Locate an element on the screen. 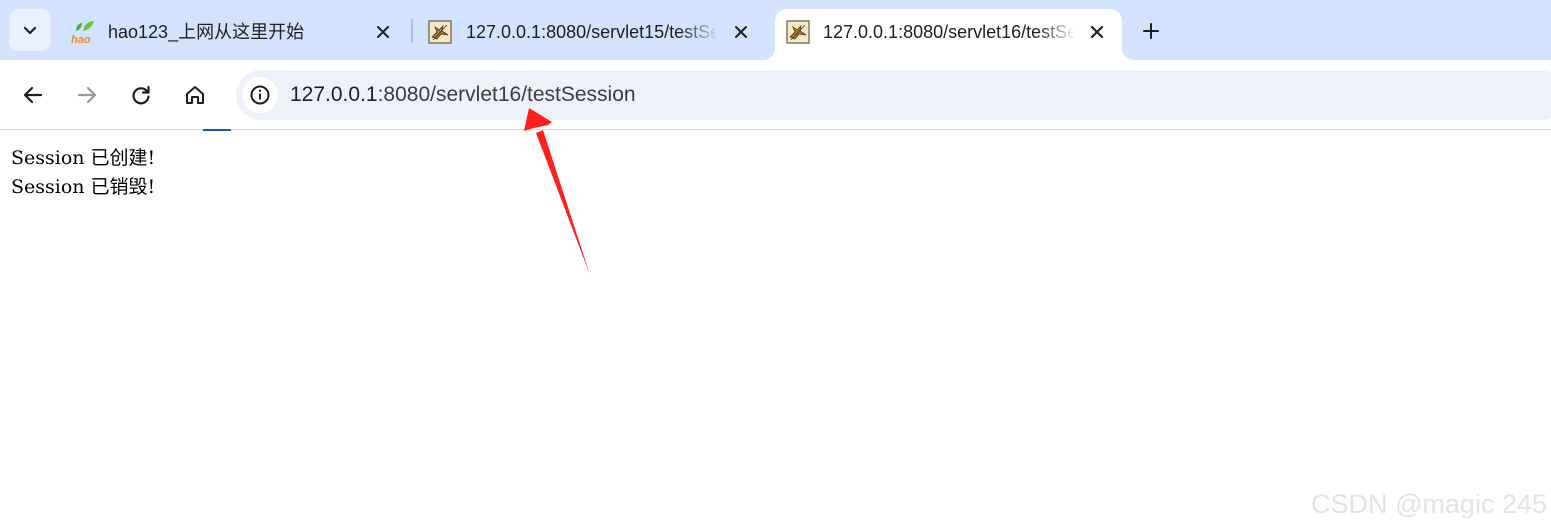 Image resolution: width=1551 pixels, height=532 pixels. reload-icon is located at coordinates (141, 95).